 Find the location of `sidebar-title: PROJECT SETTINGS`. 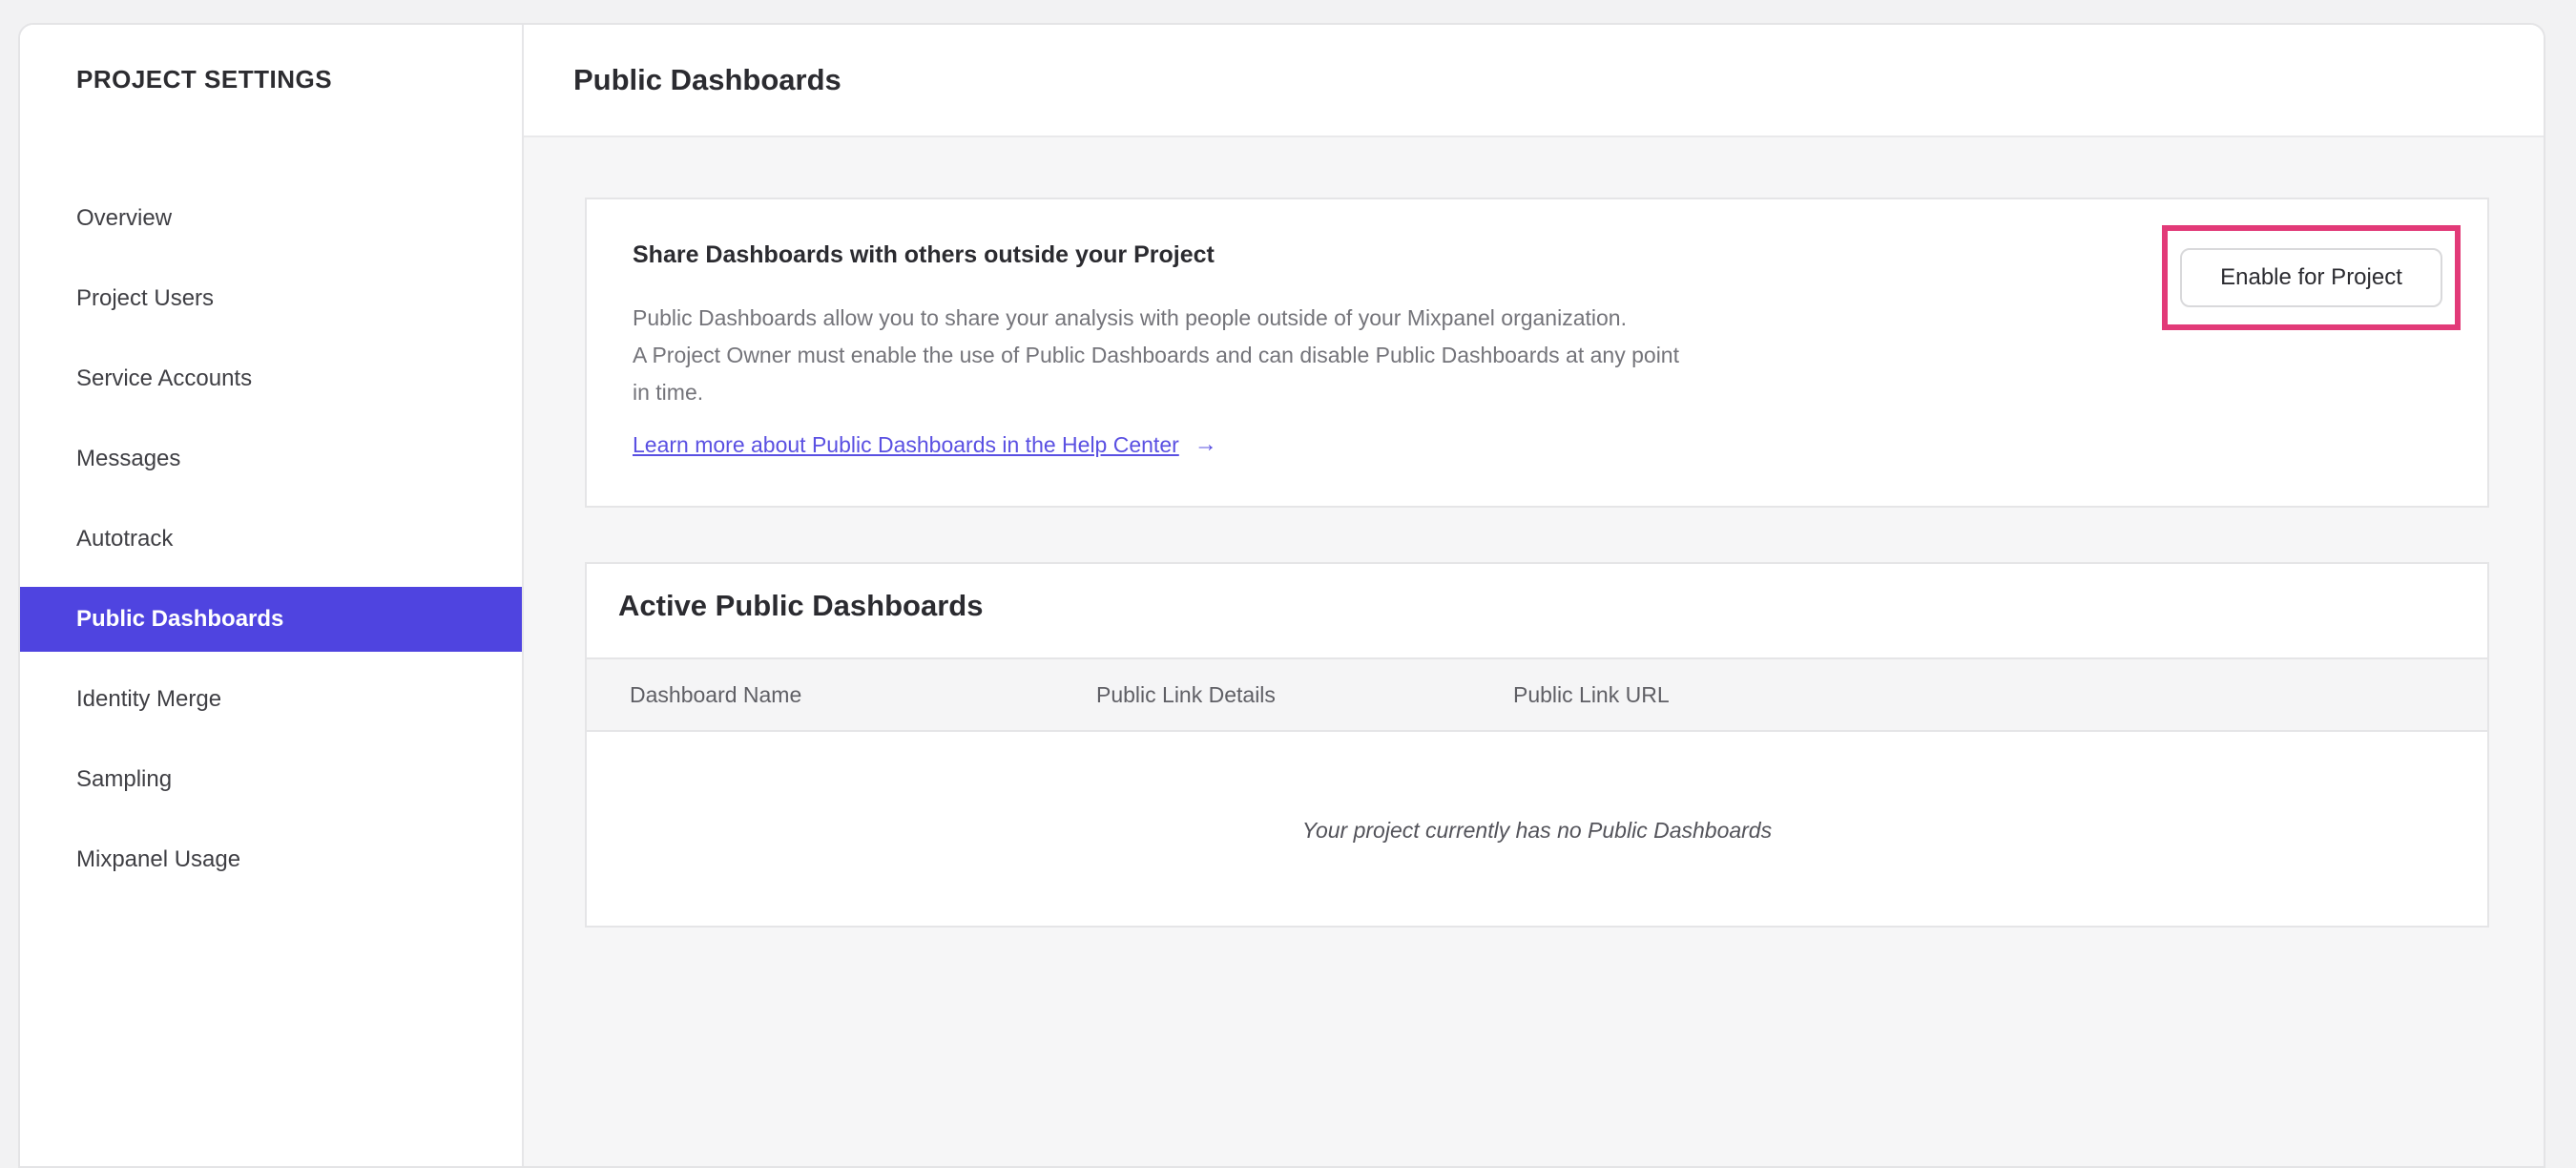

sidebar-title: PROJECT SETTINGS is located at coordinates (204, 79).